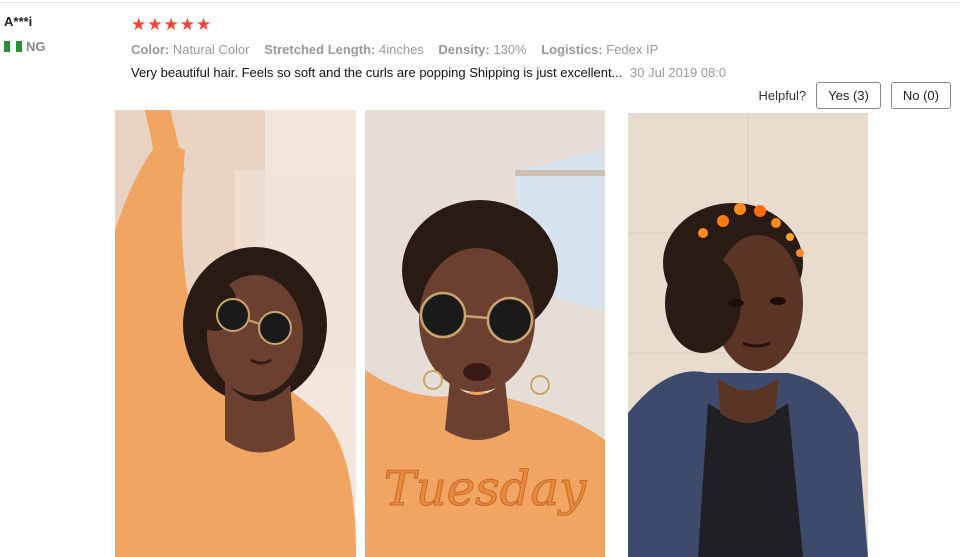 This screenshot has height=557, width=960. What do you see at coordinates (25, 46) in the screenshot?
I see `reviewer-country: NG` at bounding box center [25, 46].